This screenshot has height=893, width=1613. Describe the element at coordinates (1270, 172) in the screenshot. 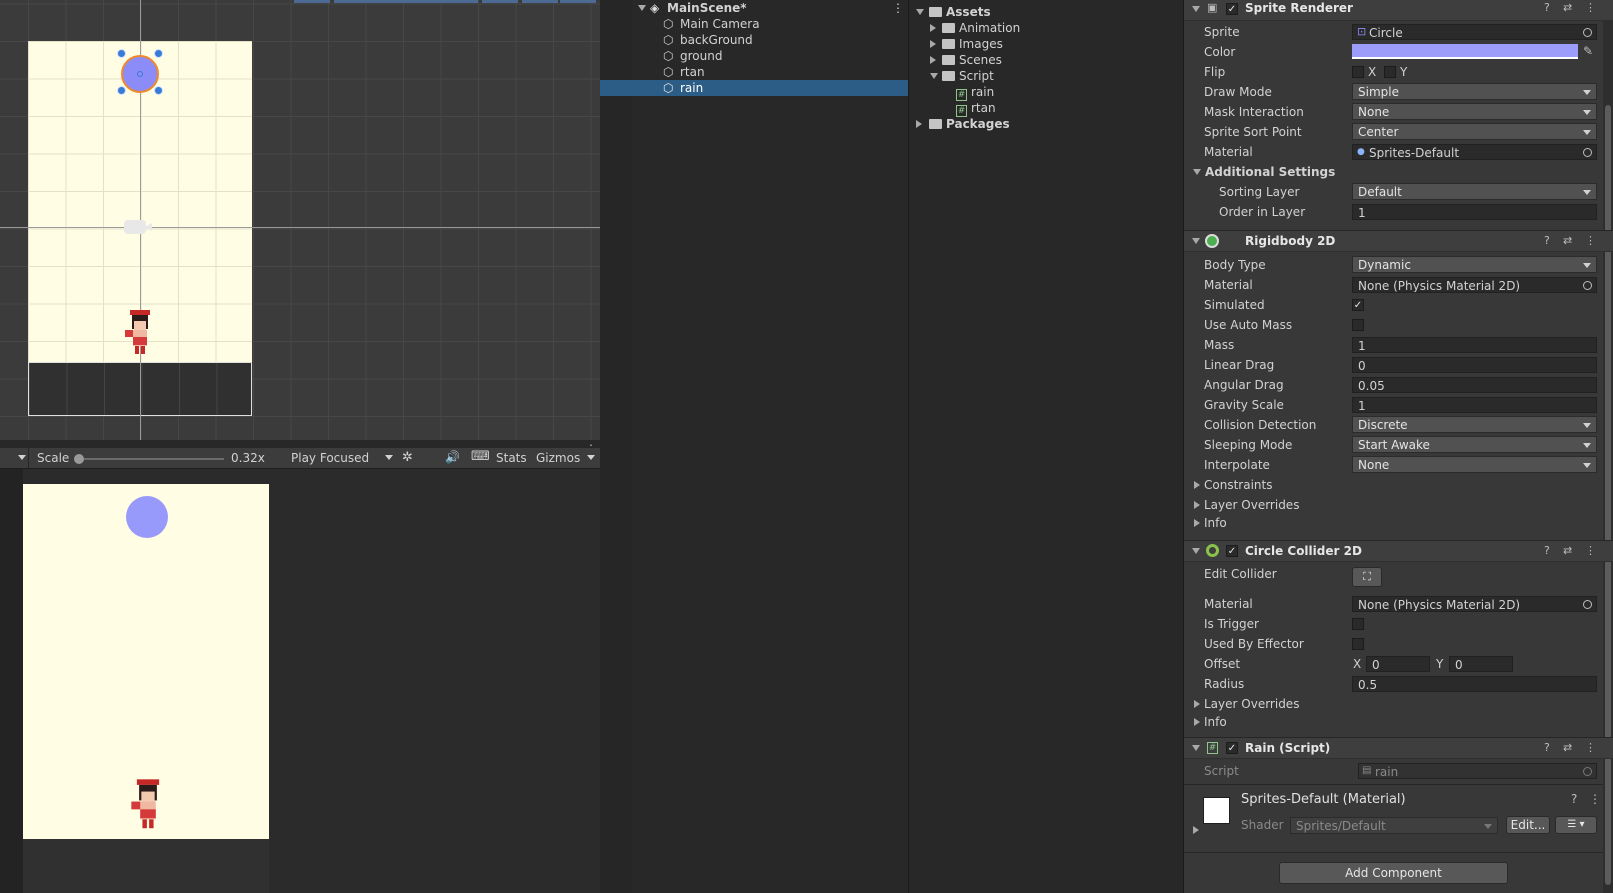

I see `additional-settings-label: Additional Settings` at that location.